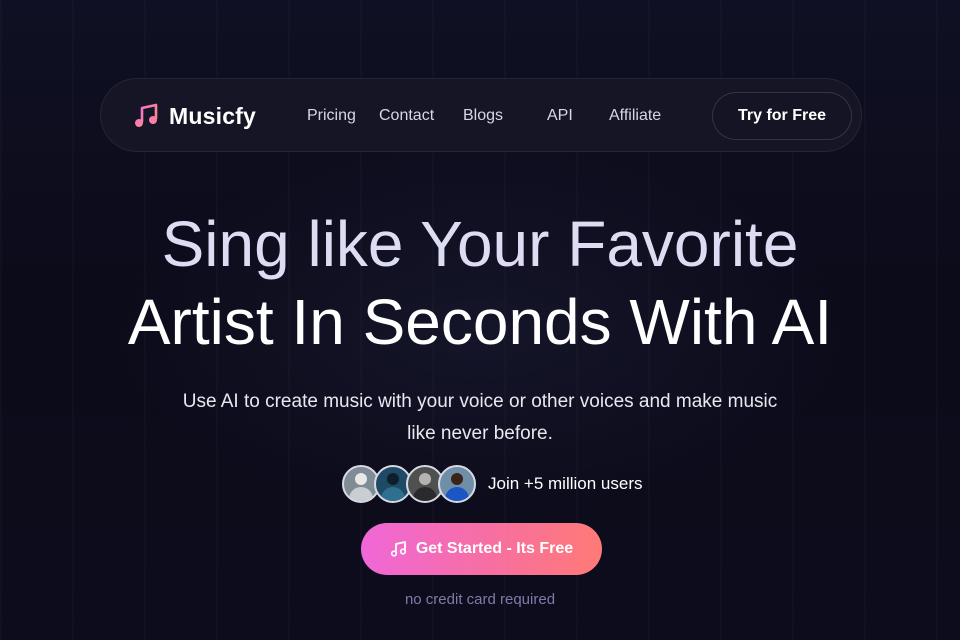 The width and height of the screenshot is (960, 640). What do you see at coordinates (565, 483) in the screenshot?
I see `social-proof-text: Join +5 million users` at bounding box center [565, 483].